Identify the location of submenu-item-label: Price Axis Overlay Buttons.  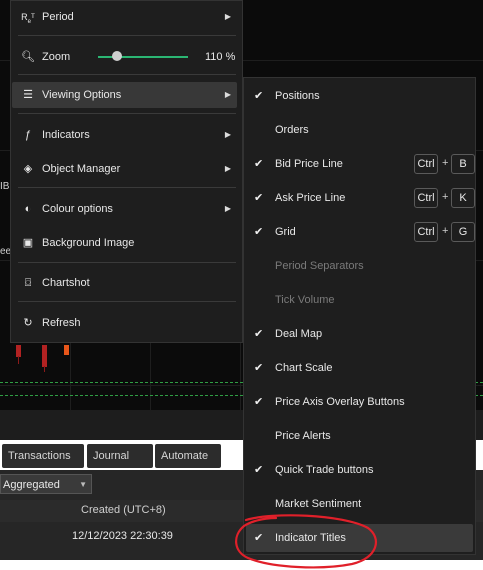
(340, 402).